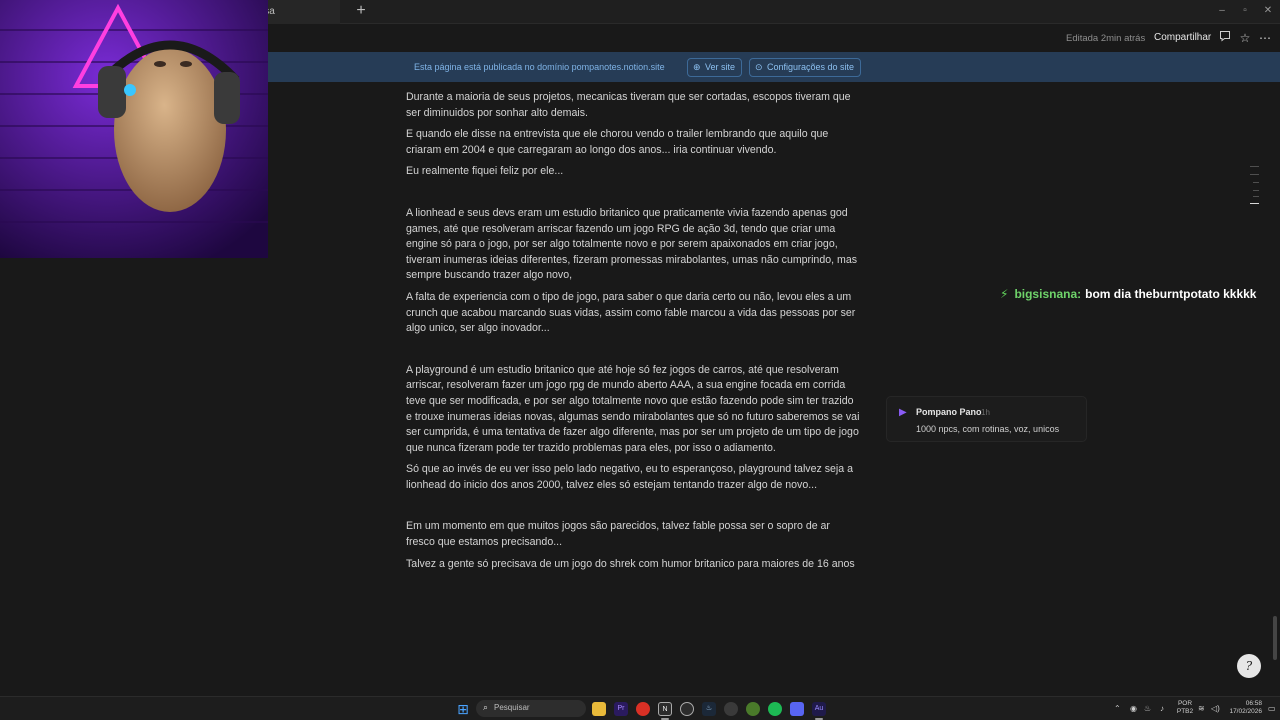 The width and height of the screenshot is (1280, 720). Describe the element at coordinates (709, 709) in the screenshot. I see `steam-icon: ♨` at that location.